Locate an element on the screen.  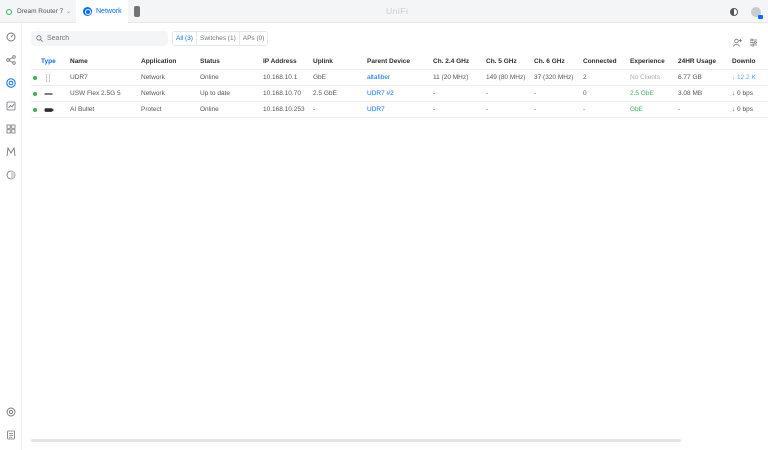
device-ip: 10.168.10.70 is located at coordinates (282, 93).